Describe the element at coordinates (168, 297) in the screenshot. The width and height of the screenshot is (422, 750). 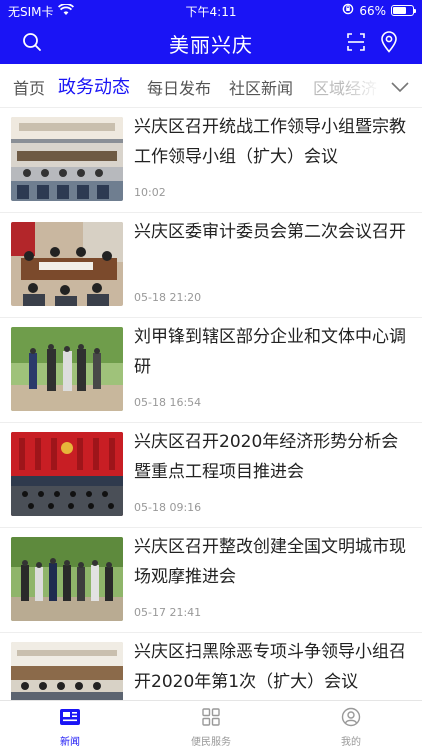
I see `news-time: 05-18 21:20` at that location.